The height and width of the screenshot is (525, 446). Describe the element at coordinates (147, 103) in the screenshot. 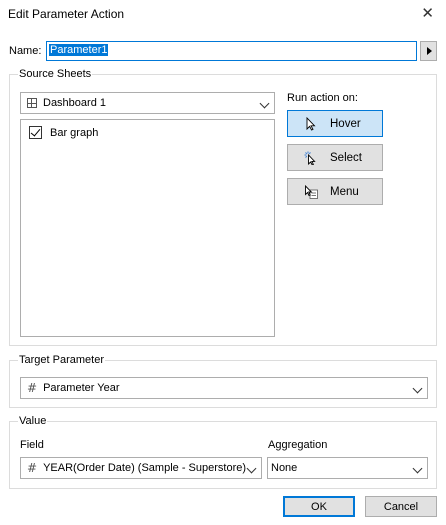

I see `dashboard-dropdown: Dashboard 1` at that location.